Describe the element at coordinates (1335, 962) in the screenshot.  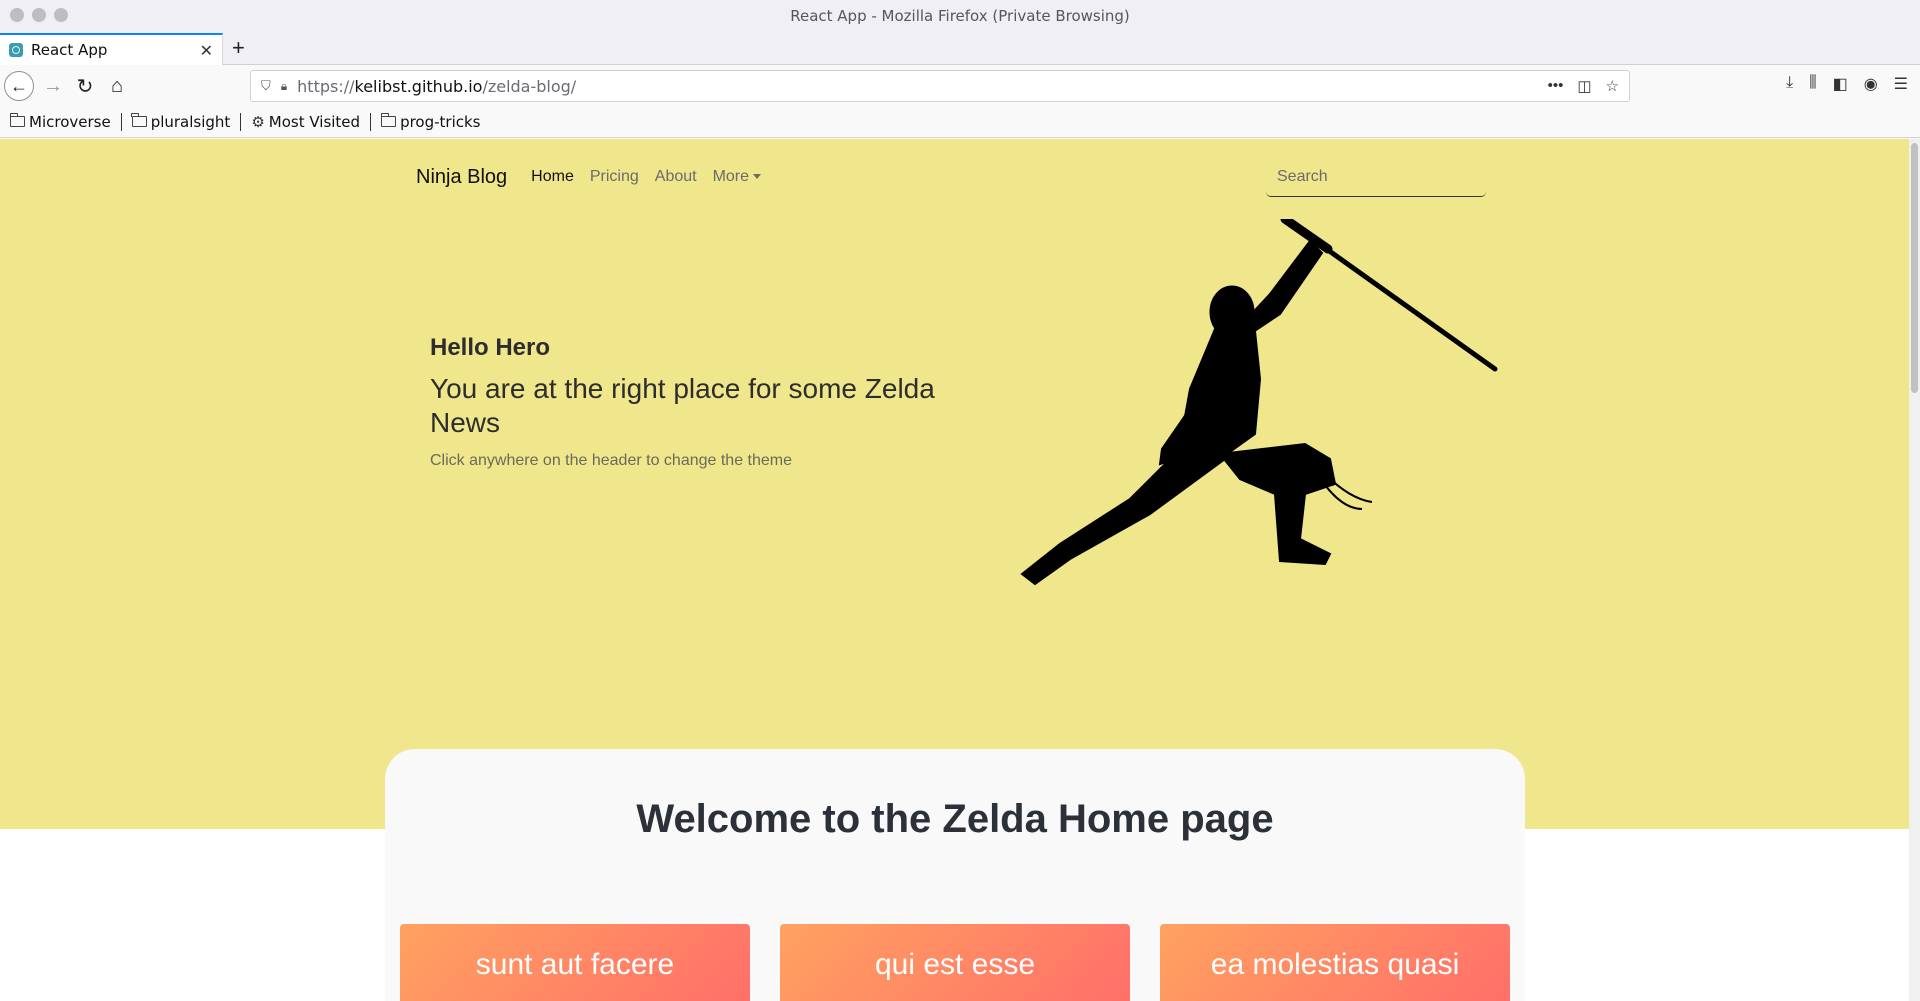
I see `post-card: ea molestias quasi` at that location.